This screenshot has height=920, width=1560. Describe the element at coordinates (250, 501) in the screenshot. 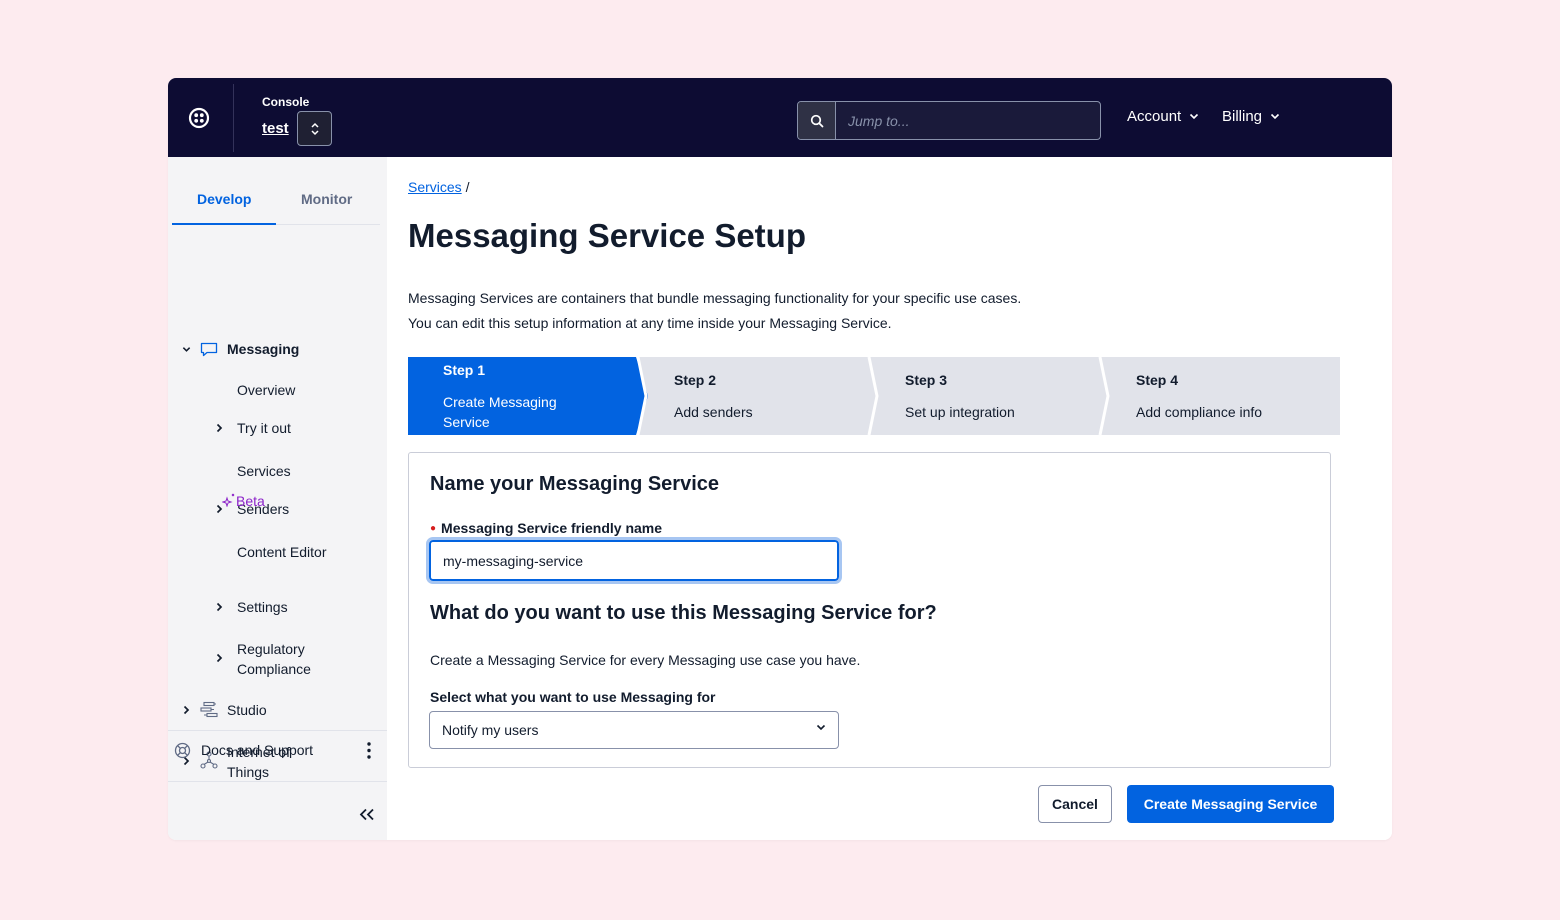

I see `beta-label: Beta` at that location.